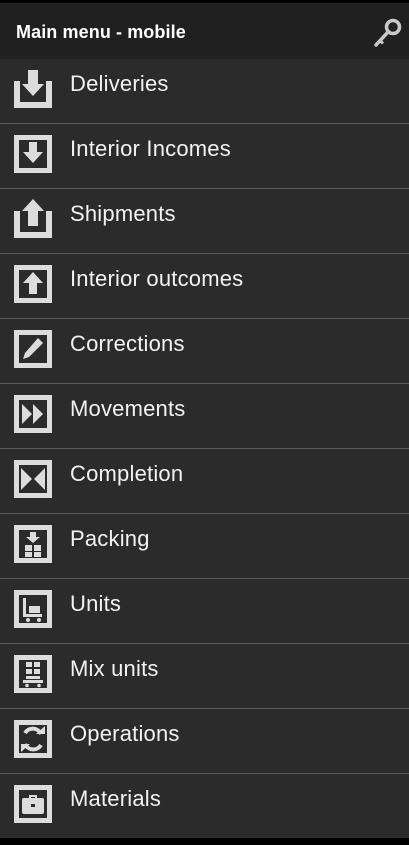 This screenshot has width=409, height=845. Describe the element at coordinates (119, 83) in the screenshot. I see `menu-item-label: Deliveries` at that location.